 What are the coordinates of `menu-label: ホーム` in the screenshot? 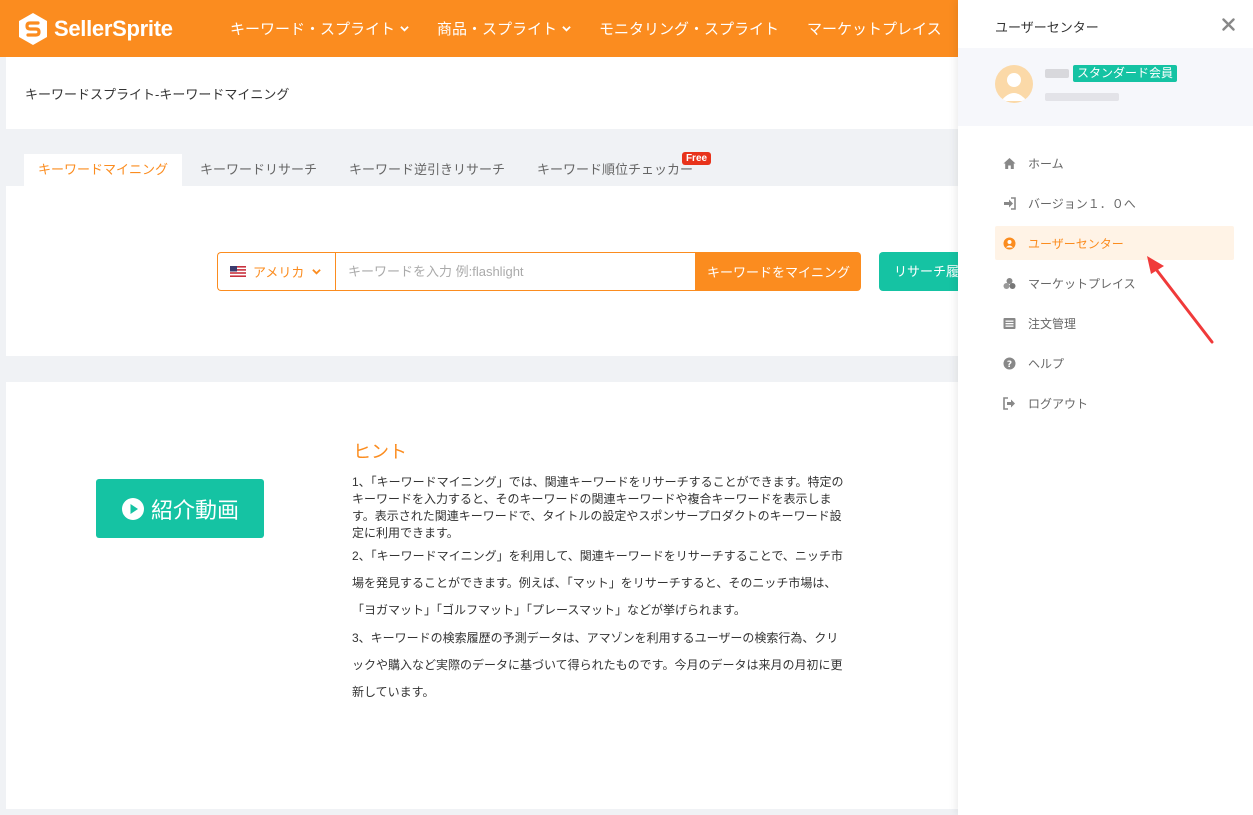 It's located at (1046, 163).